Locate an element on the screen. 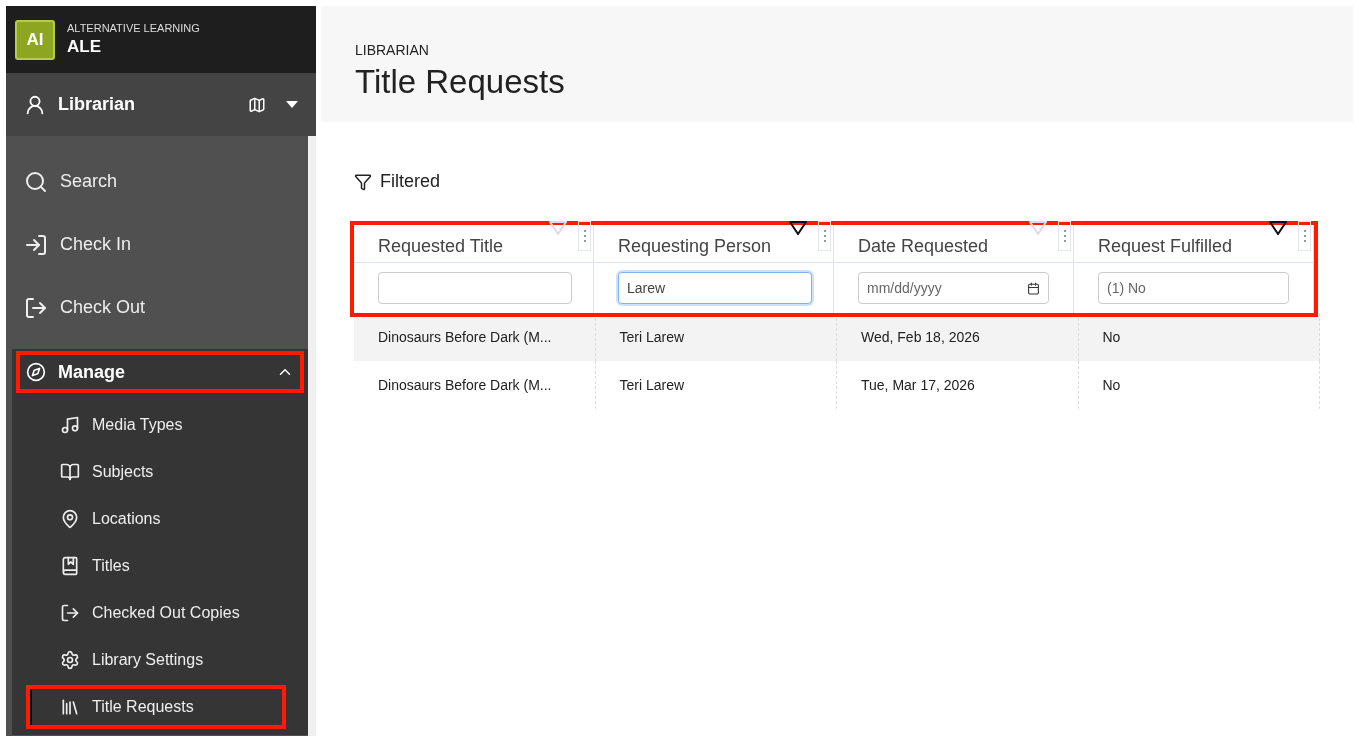 This screenshot has width=1359, height=742. column-header: Requesting Person is located at coordinates (695, 246).